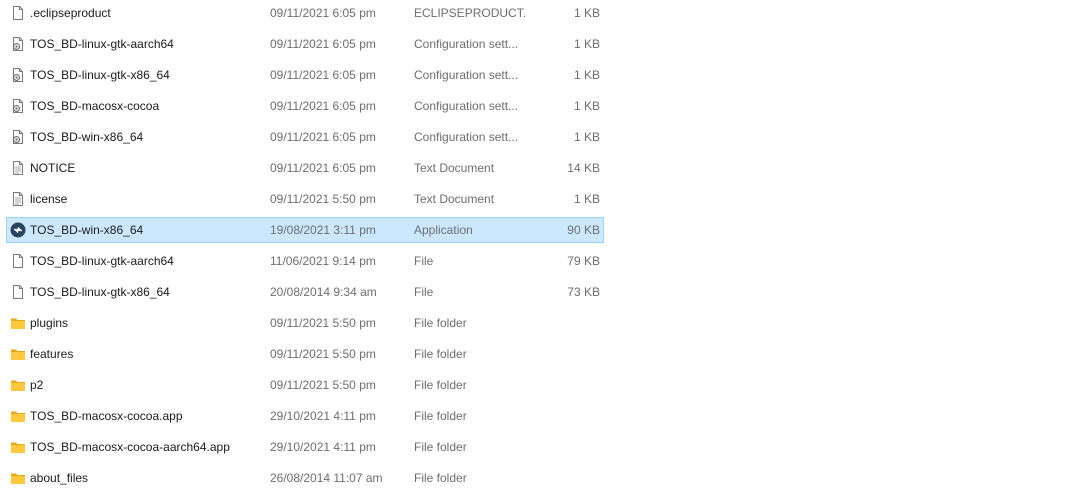 This screenshot has width=1065, height=491. I want to click on file-row: plugins 09/11/2021 5:50 pm File folder, so click(305, 323).